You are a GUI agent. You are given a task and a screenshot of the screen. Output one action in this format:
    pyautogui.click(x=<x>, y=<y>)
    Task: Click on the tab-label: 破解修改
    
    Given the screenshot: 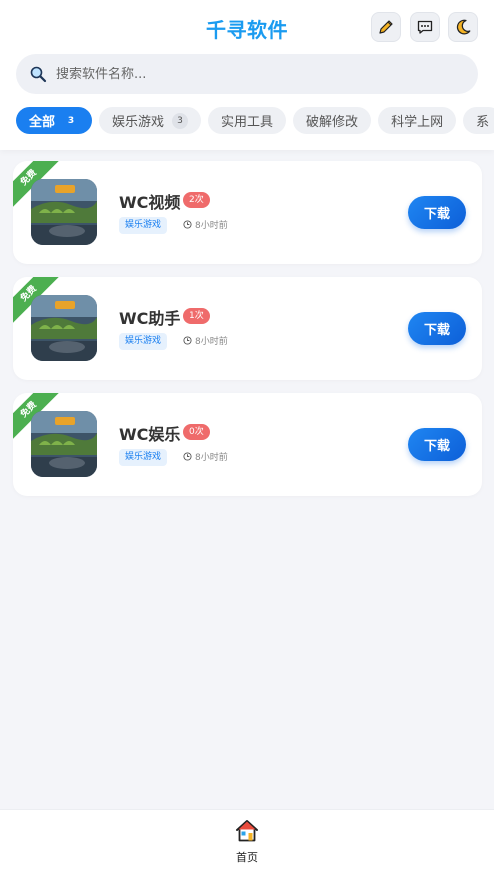 What is the action you would take?
    pyautogui.click(x=332, y=122)
    